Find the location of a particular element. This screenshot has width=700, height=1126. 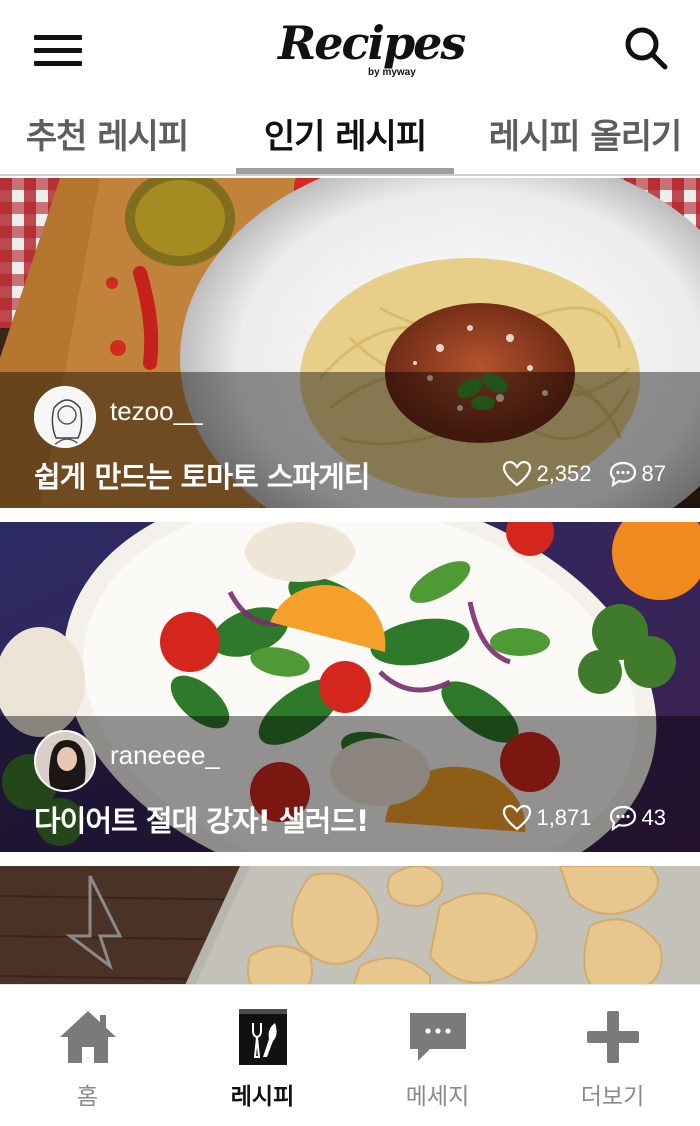

card-stats: 1,871 43 is located at coordinates (584, 818).